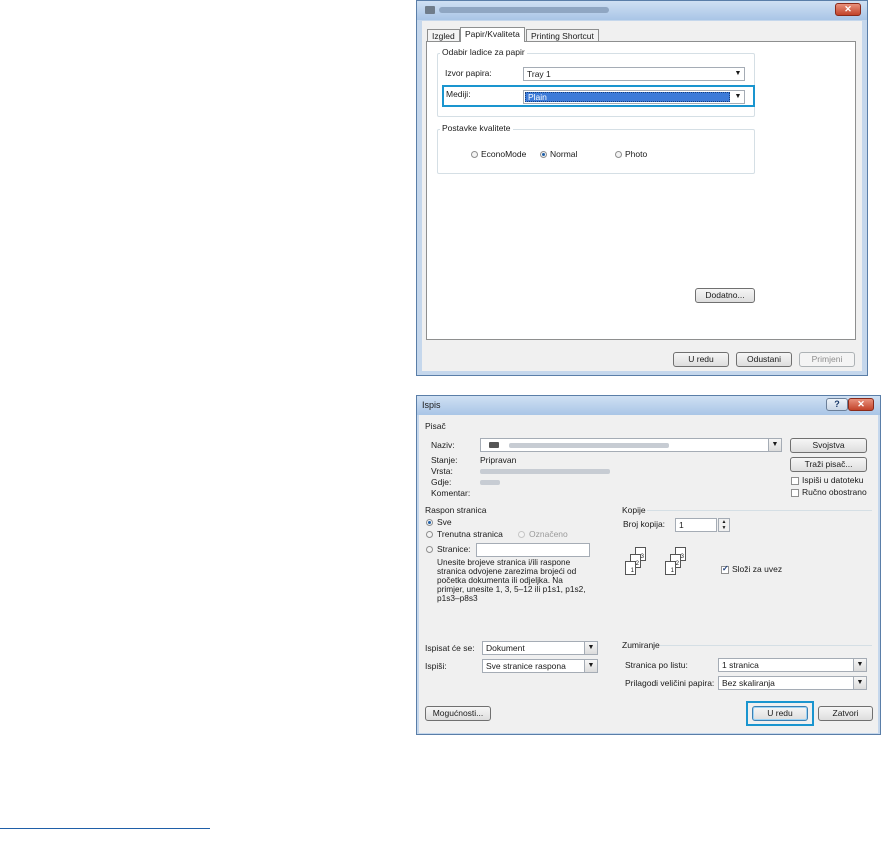 This screenshot has height=857, width=882. What do you see at coordinates (454, 549) in the screenshot?
I see `pages-label: Stranice:` at bounding box center [454, 549].